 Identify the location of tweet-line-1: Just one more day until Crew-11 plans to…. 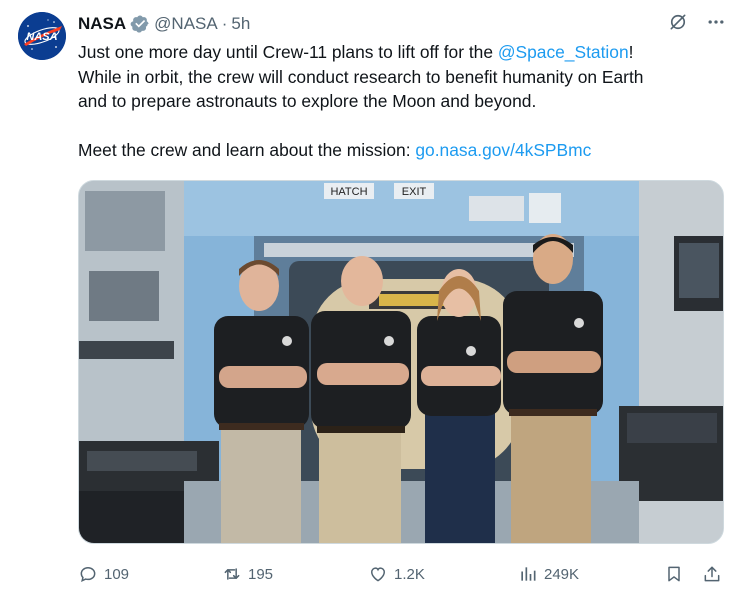
(403, 52).